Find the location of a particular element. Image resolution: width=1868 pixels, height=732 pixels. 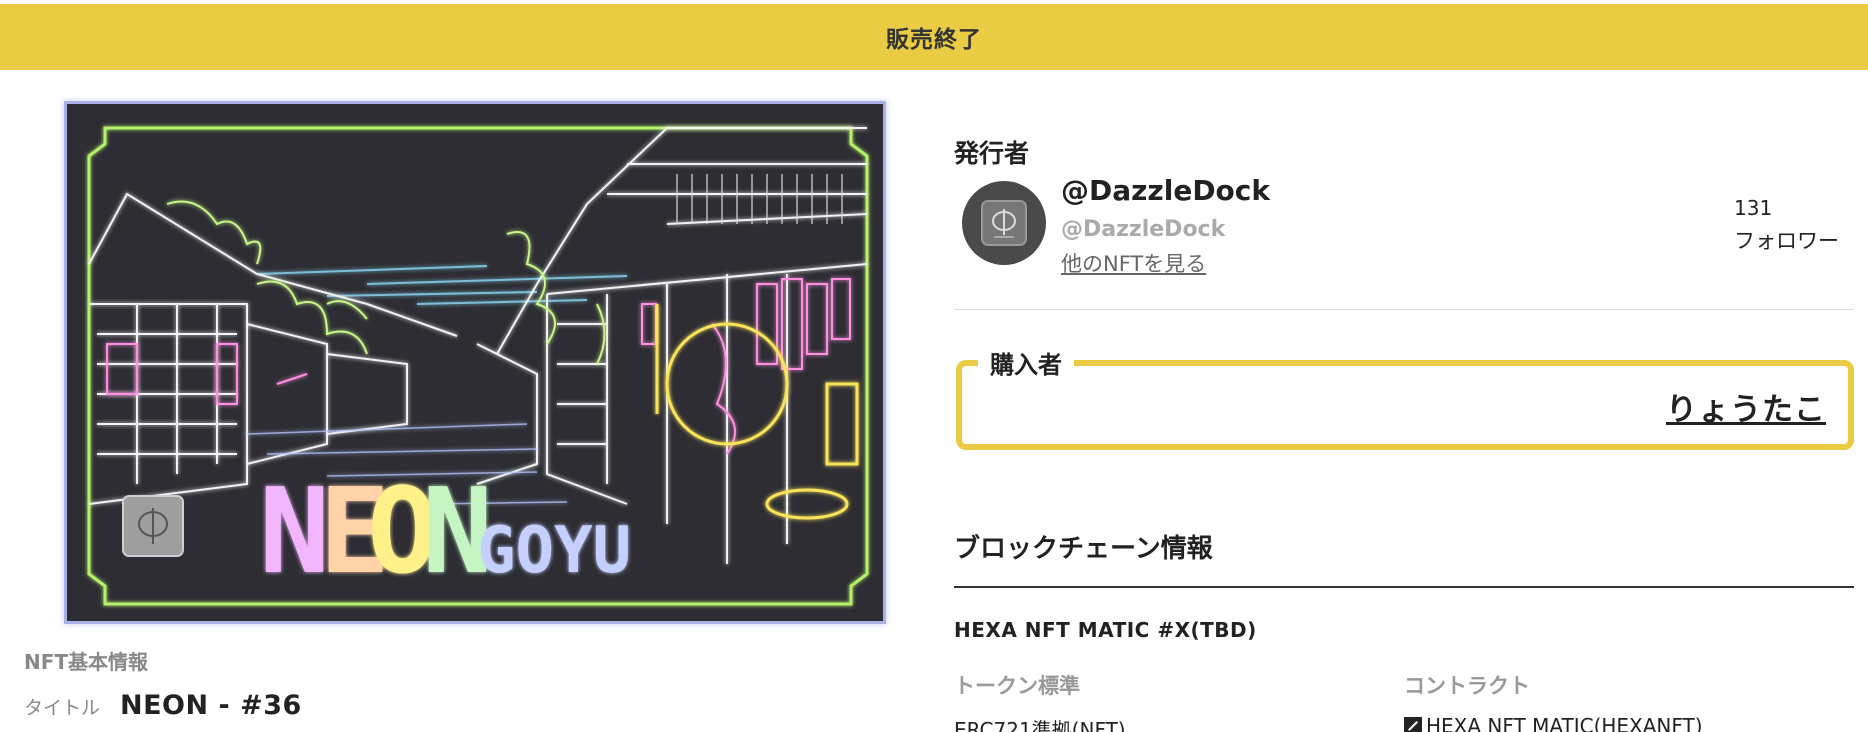

nft-title-row: タイトル NEON - #36 is located at coordinates (163, 705).